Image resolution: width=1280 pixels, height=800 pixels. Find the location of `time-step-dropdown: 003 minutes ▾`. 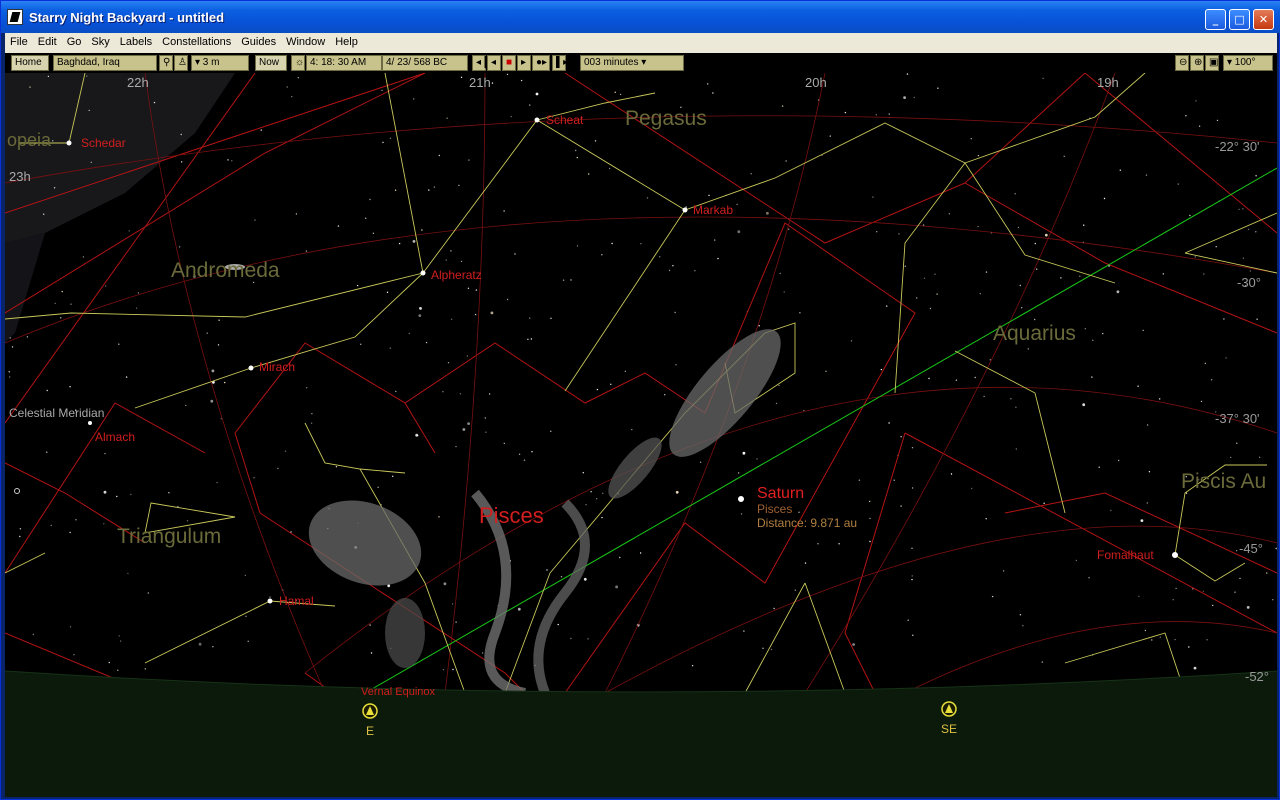

time-step-dropdown: 003 minutes ▾ is located at coordinates (632, 63).